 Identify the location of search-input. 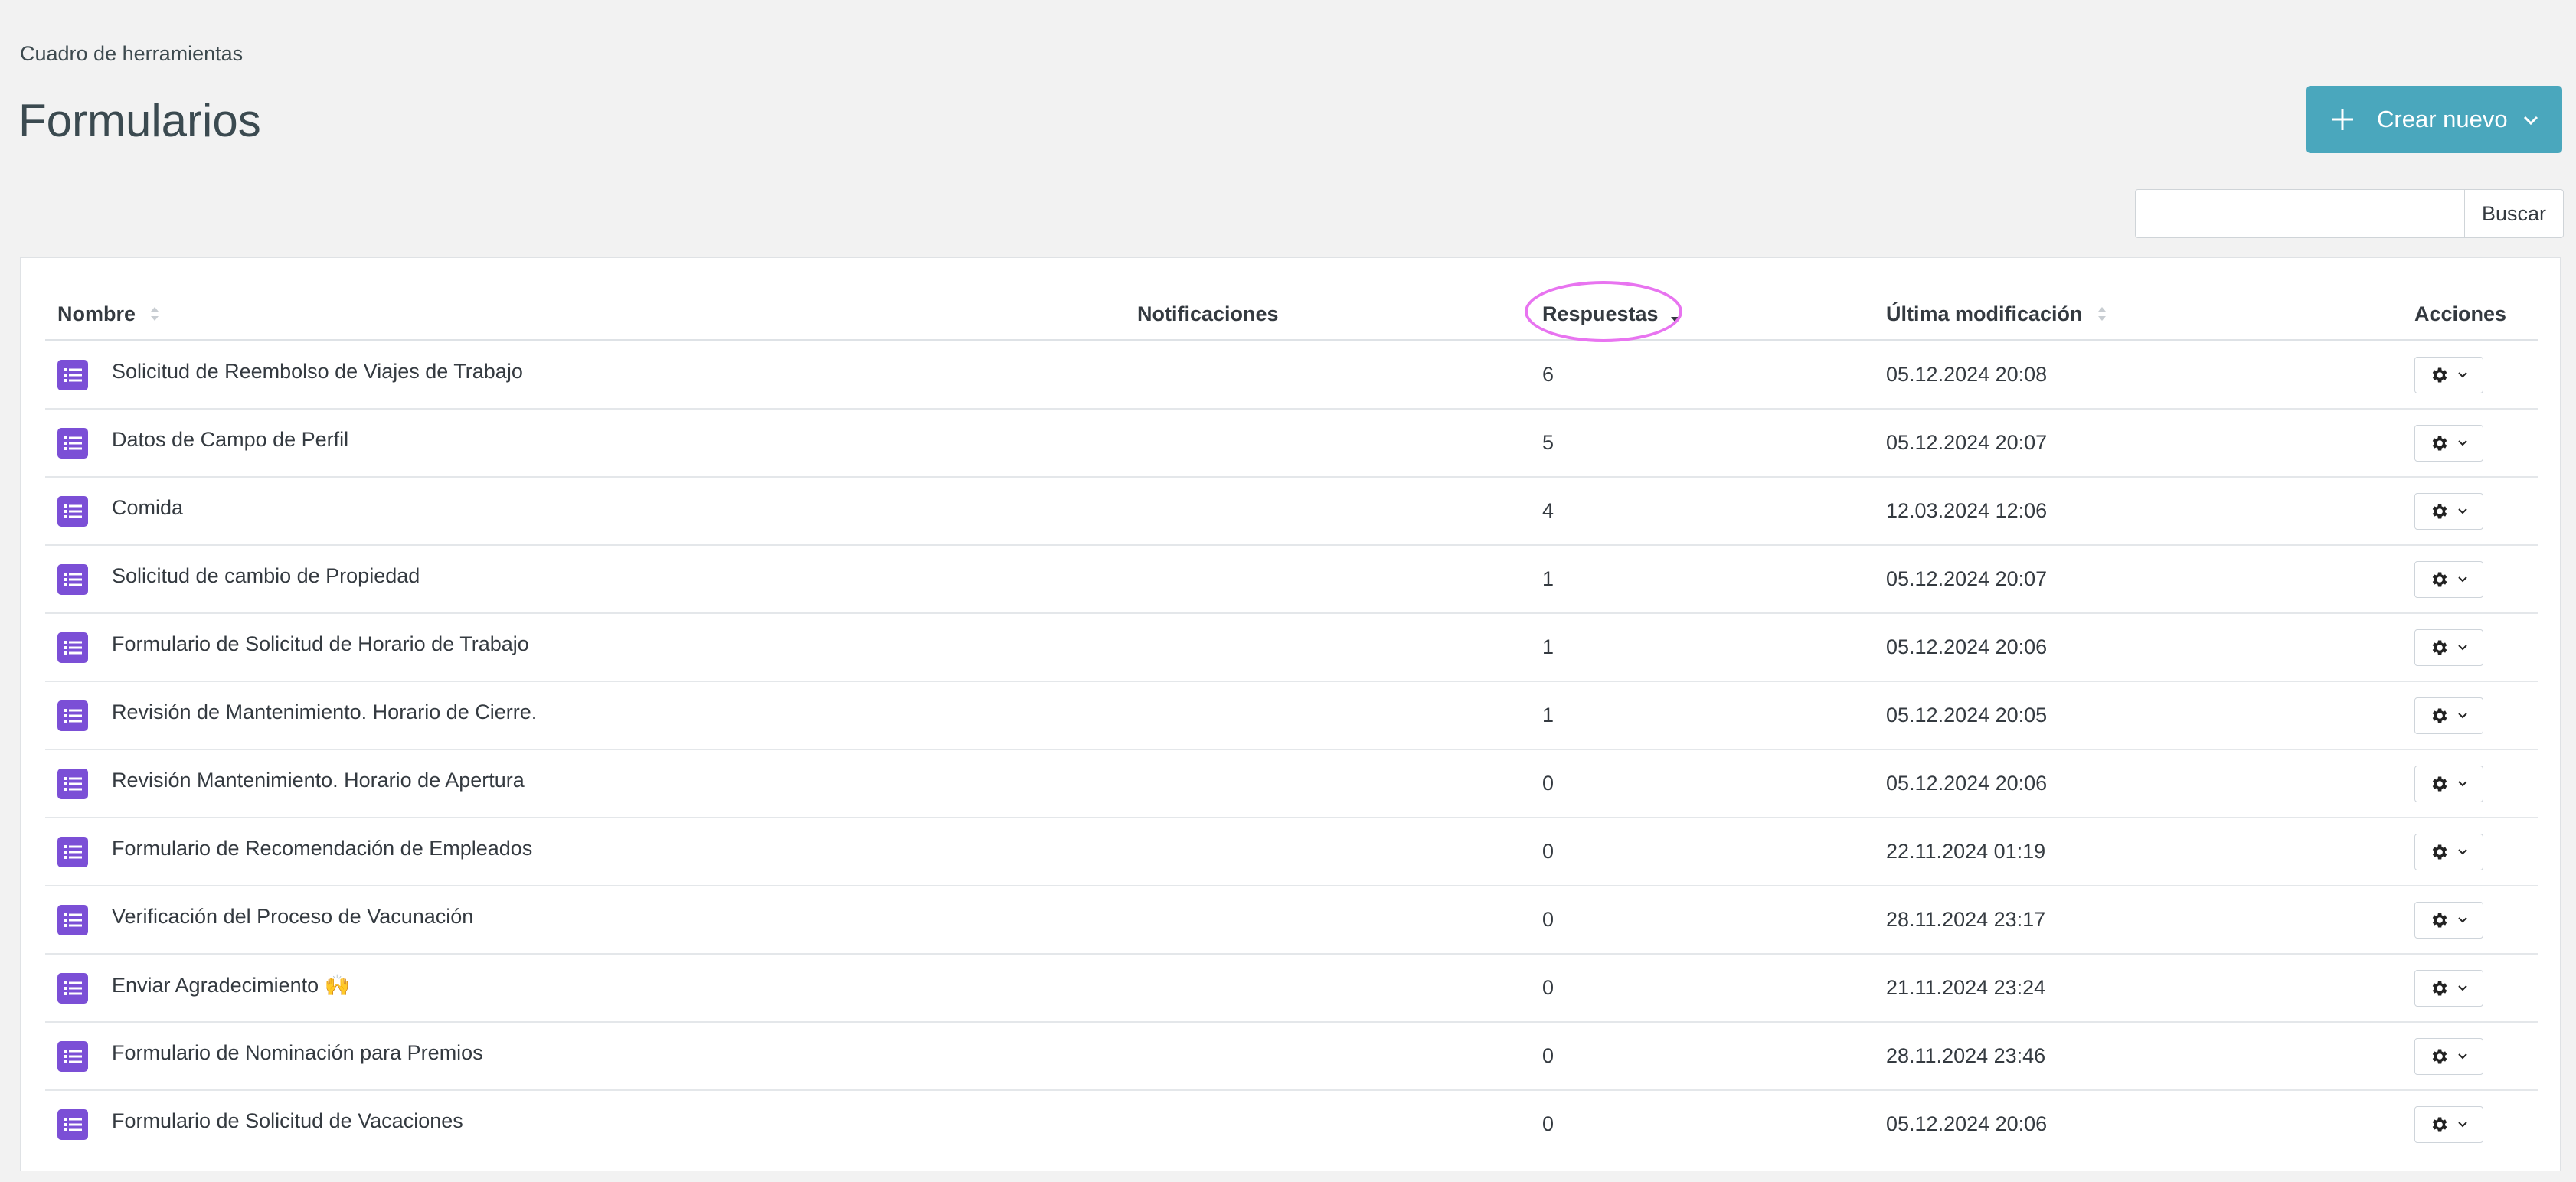
(2299, 213).